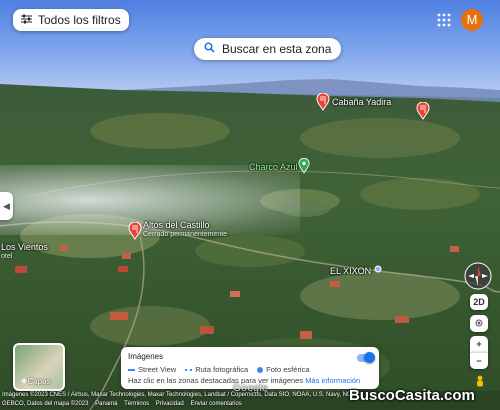 The width and height of the screenshot is (500, 410). I want to click on park-pin-icon, so click(304, 166).